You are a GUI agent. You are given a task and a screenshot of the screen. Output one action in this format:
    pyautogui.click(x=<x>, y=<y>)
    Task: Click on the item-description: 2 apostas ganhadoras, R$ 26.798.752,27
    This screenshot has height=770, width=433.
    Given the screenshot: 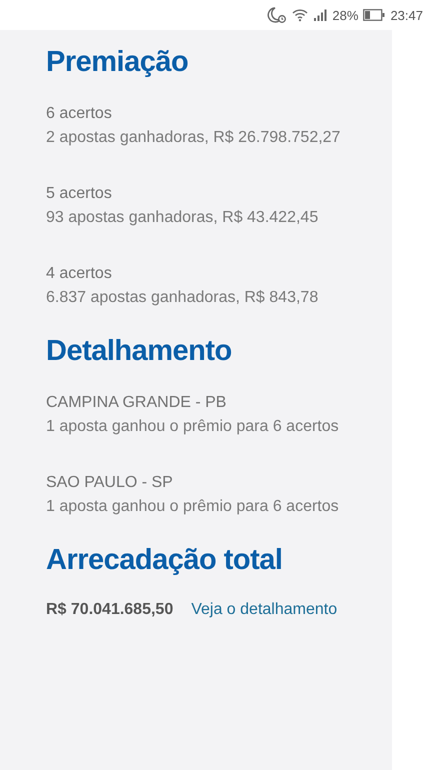 What is the action you would take?
    pyautogui.click(x=194, y=138)
    